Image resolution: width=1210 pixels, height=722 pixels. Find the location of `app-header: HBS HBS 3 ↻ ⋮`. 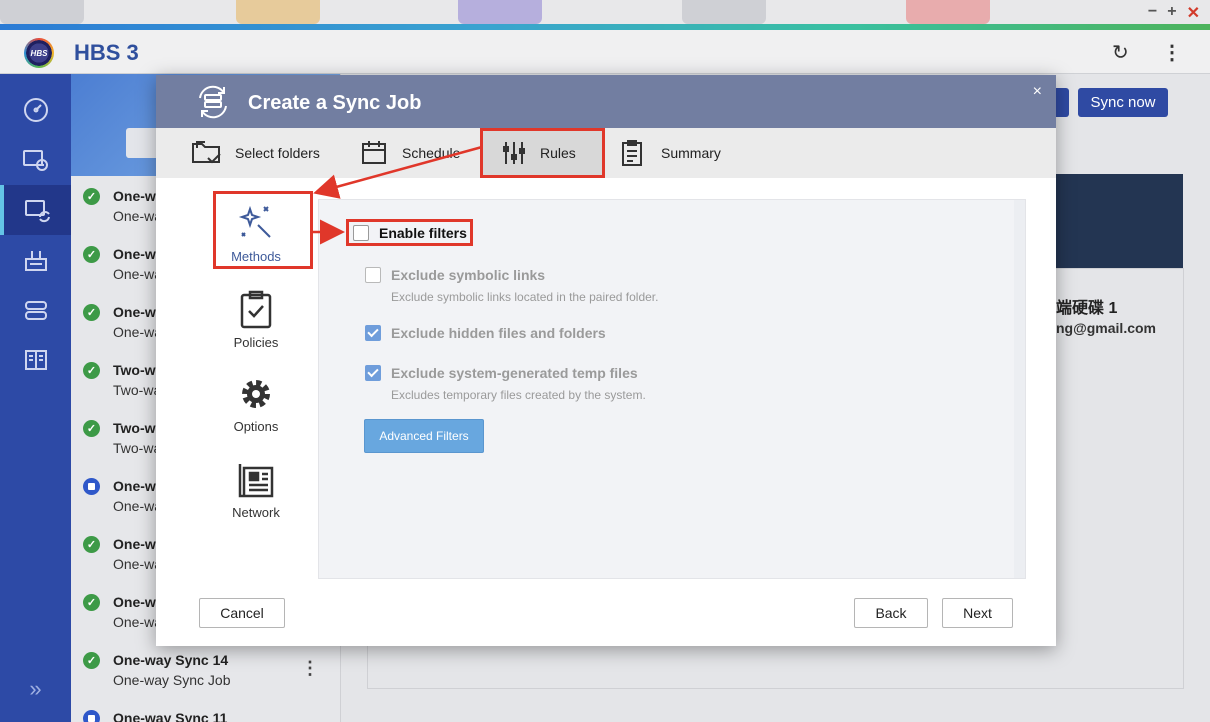

app-header: HBS HBS 3 ↻ ⋮ is located at coordinates (605, 52).